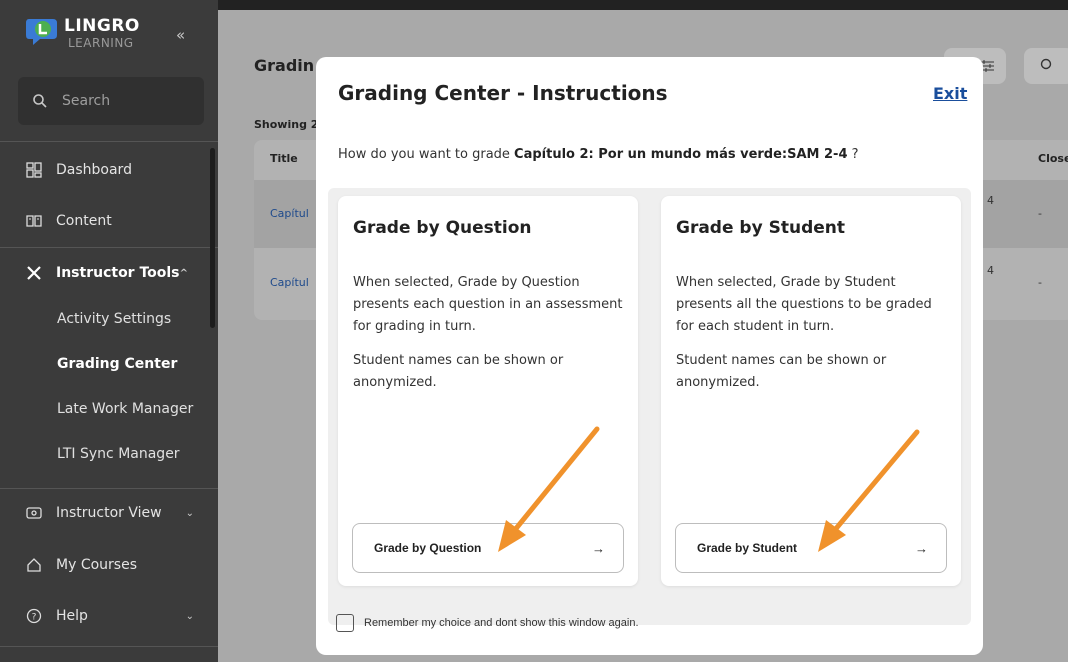 This screenshot has width=1068, height=662. I want to click on collapse-sidebar-icon: «, so click(180, 35).